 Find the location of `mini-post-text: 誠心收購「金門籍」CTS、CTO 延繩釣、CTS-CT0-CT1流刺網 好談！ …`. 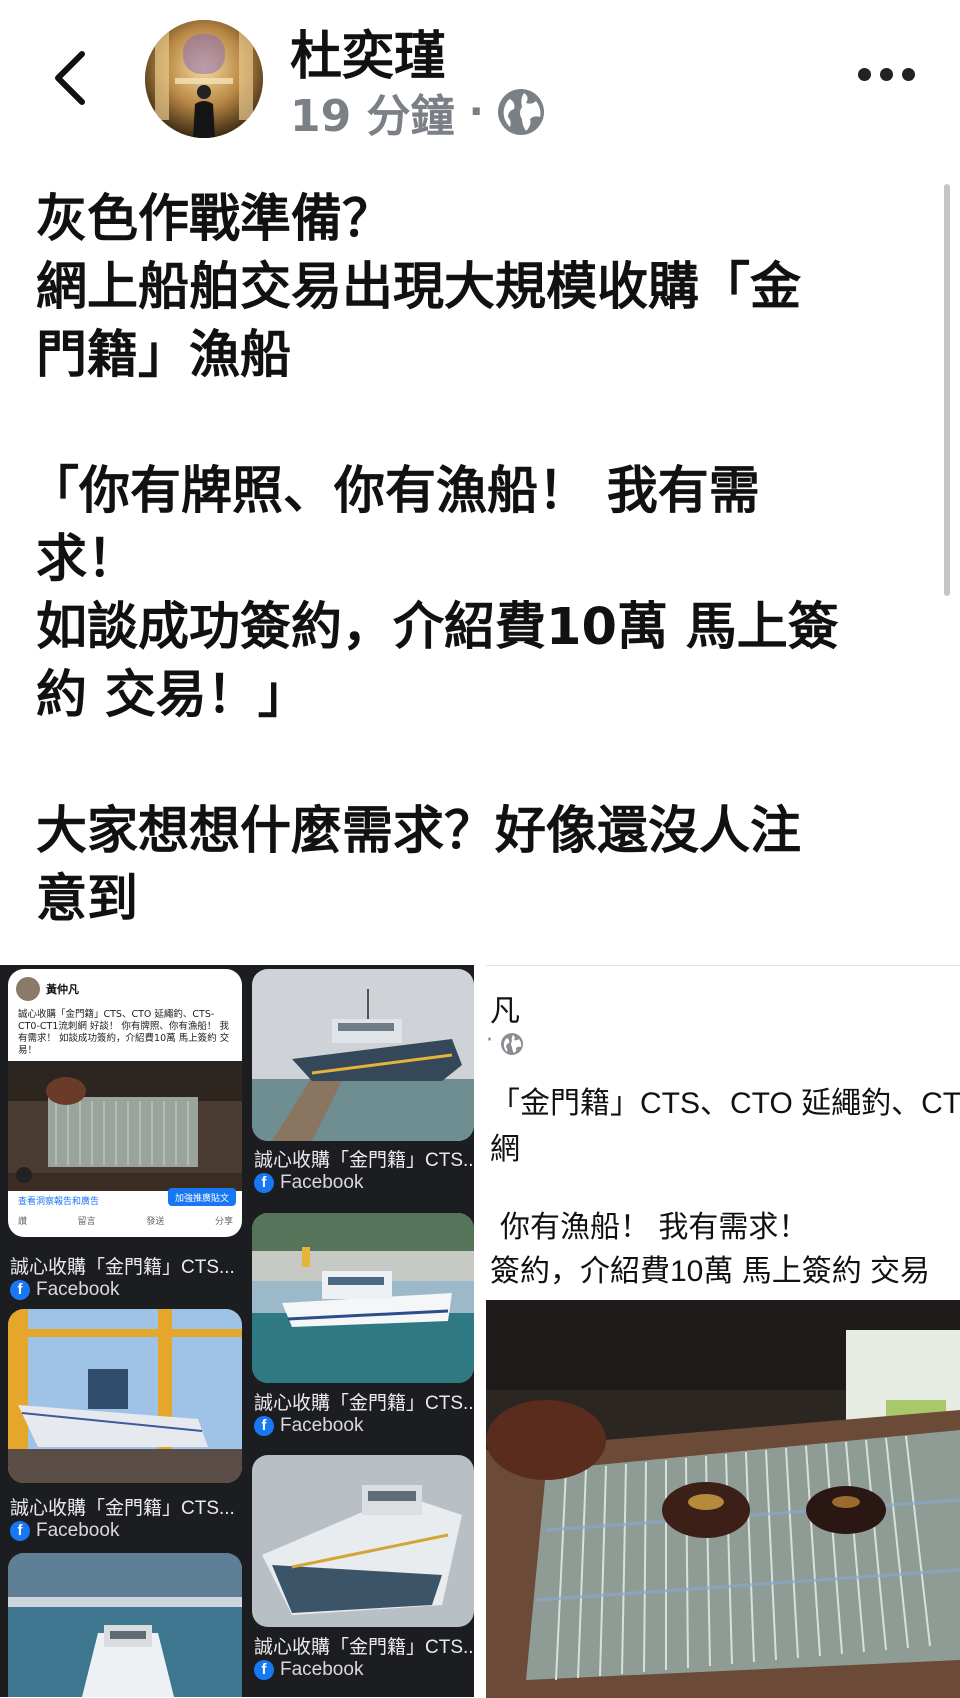

mini-post-text: 誠心收購「金門籍」CTS、CTO 延繩釣、CTS-CT0-CT1流刺網 好談！ … is located at coordinates (124, 1032).